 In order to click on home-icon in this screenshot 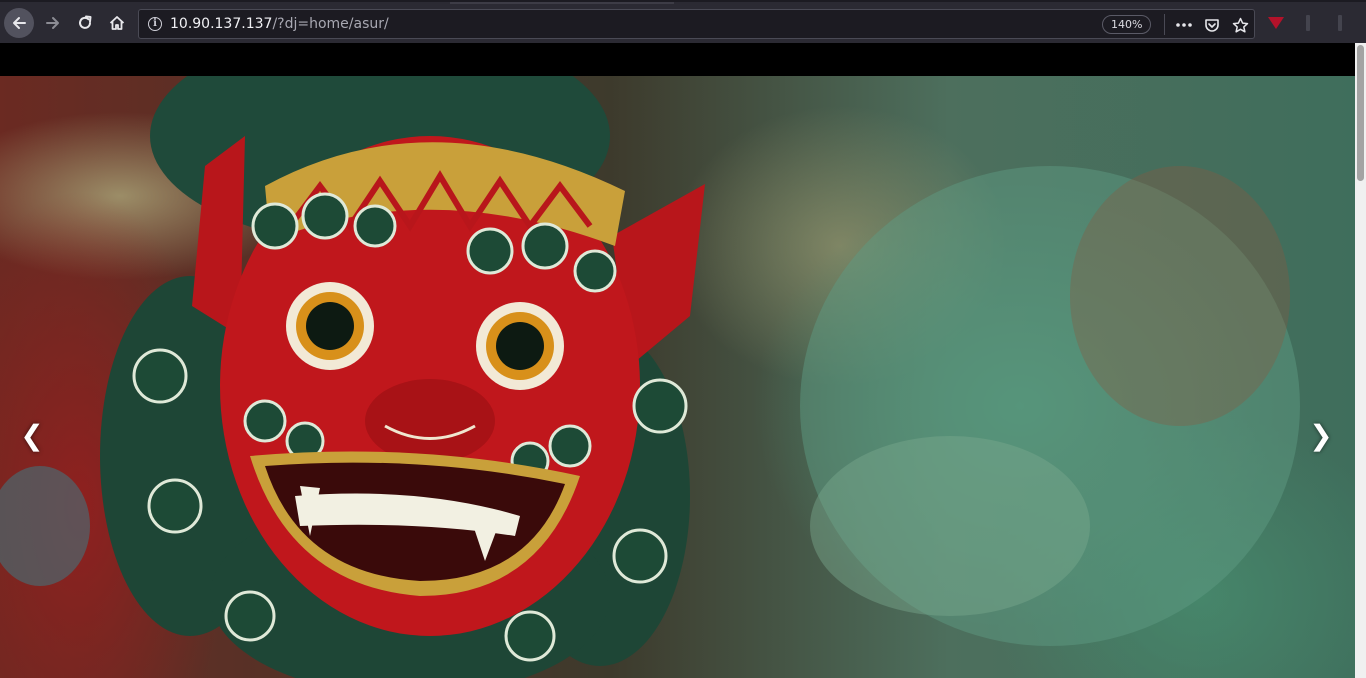, I will do `click(117, 23)`.